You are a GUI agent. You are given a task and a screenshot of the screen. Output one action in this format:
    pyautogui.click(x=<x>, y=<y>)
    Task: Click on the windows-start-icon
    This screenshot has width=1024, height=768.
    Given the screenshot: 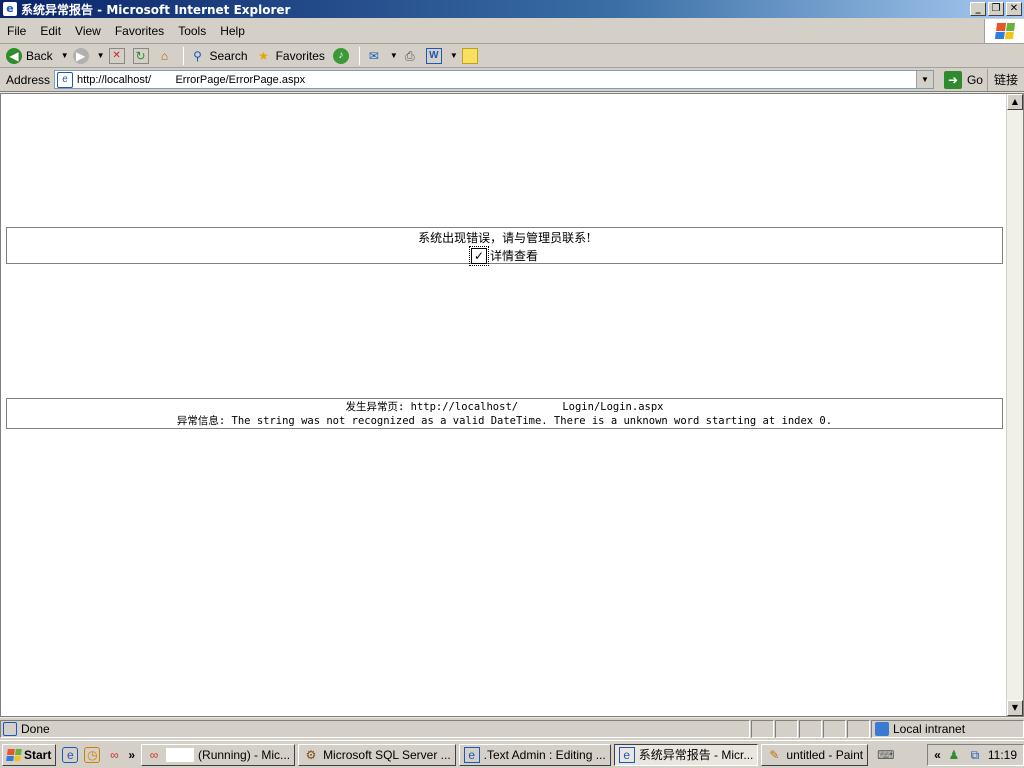 What is the action you would take?
    pyautogui.click(x=14, y=754)
    